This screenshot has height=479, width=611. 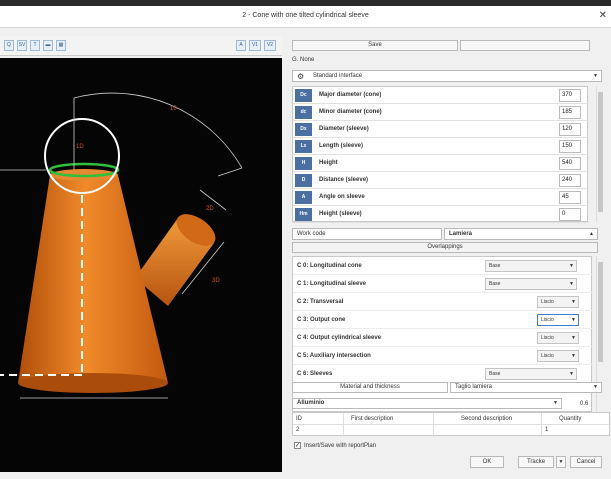 What do you see at coordinates (526, 387) in the screenshot?
I see `tab-taglio: Taglio lamiera ▼` at bounding box center [526, 387].